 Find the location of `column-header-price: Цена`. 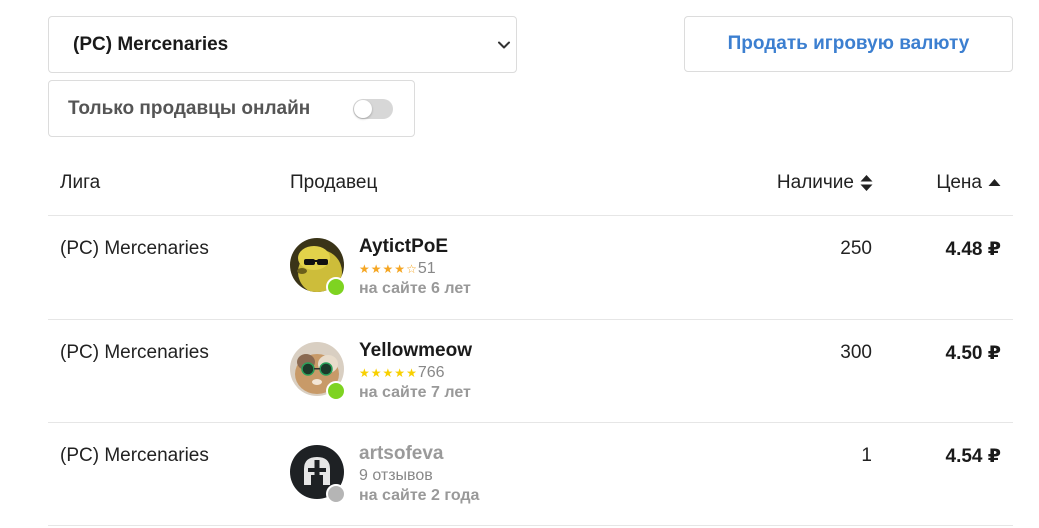

column-header-price: Цена is located at coordinates (968, 183).